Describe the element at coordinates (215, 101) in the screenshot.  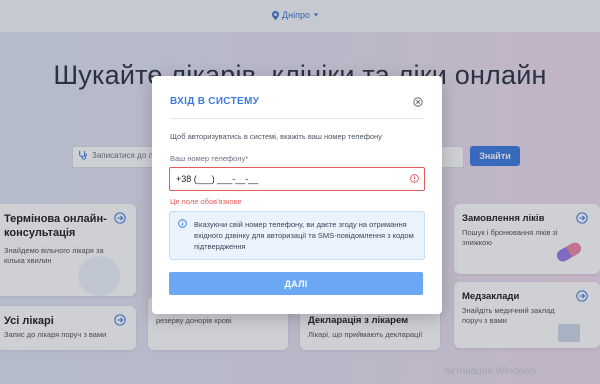
I see `modal-title: ВХІД В СИСТЕМУ` at that location.